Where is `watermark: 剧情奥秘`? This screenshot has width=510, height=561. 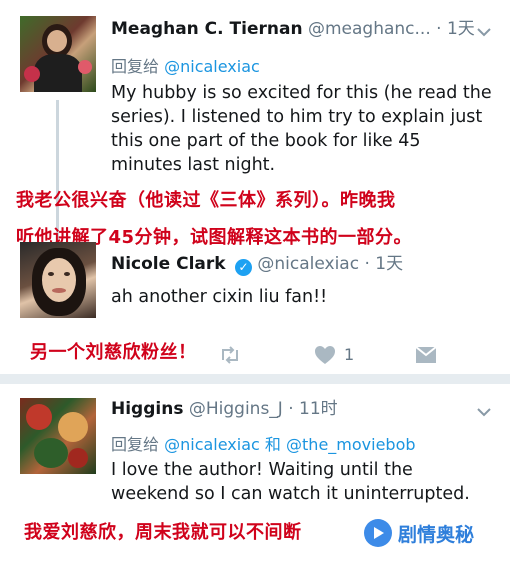
watermark: 剧情奥秘 is located at coordinates (419, 533).